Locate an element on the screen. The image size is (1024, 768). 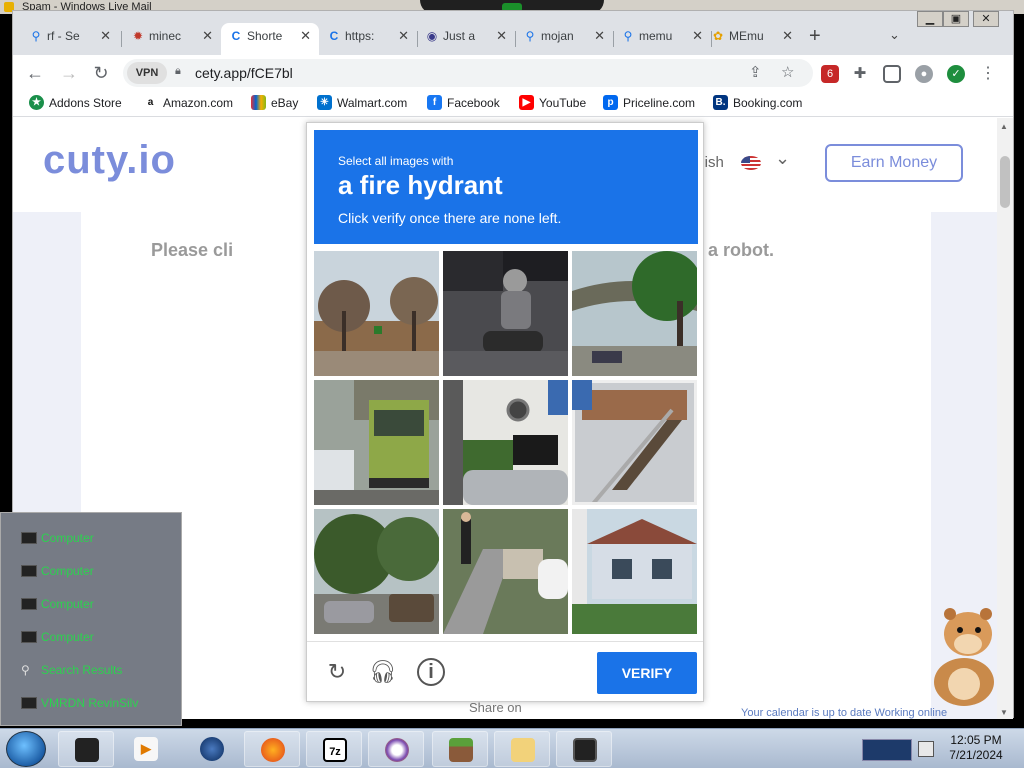
taskbar-app-minecraft is located at coordinates (460, 749).